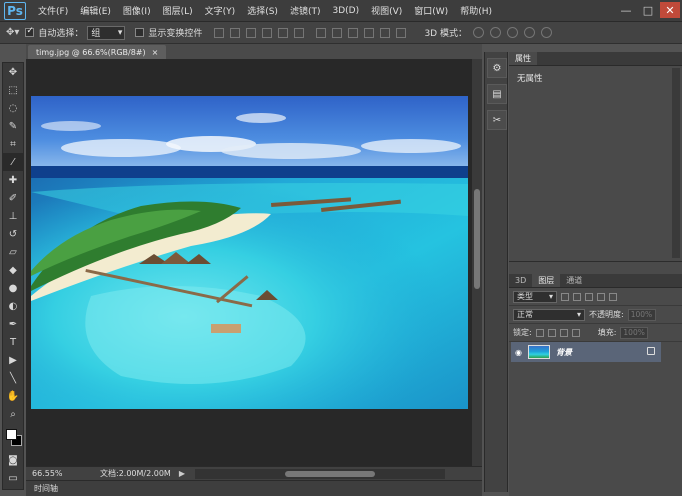  I want to click on document-tab: timg.jpg @ 66.6%(RGB/8#) ×, so click(97, 52).